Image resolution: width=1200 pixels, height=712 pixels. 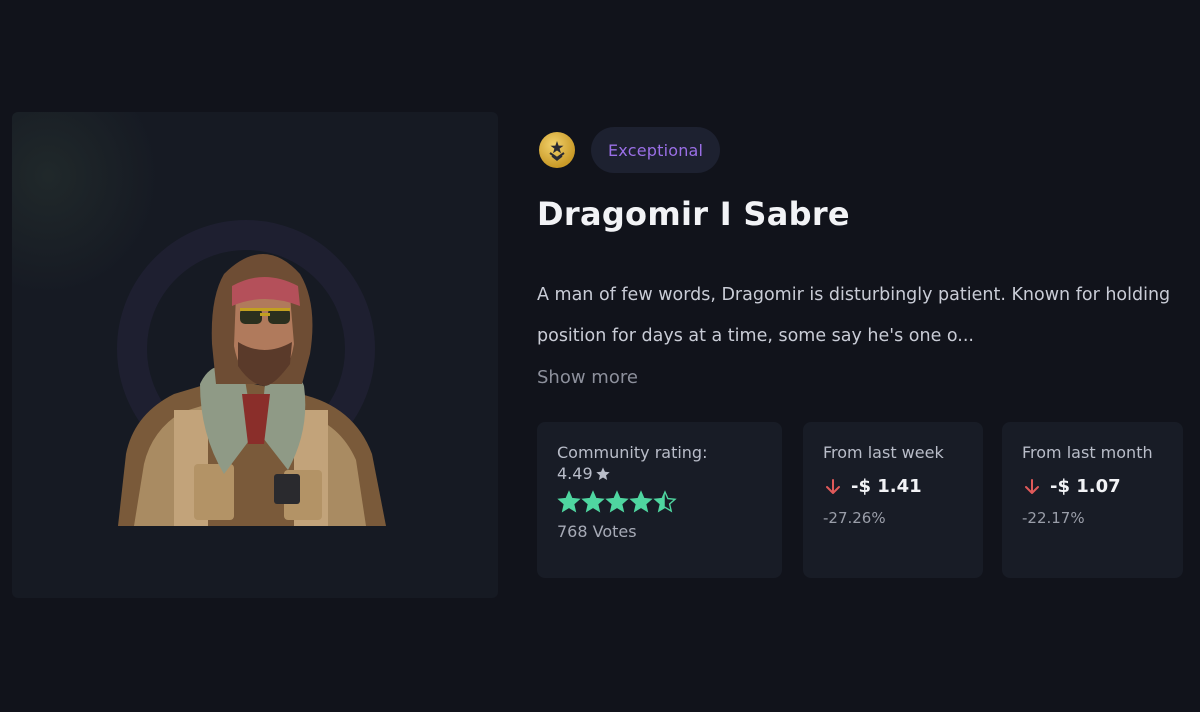 I want to click on week-label: From last week, so click(x=883, y=452).